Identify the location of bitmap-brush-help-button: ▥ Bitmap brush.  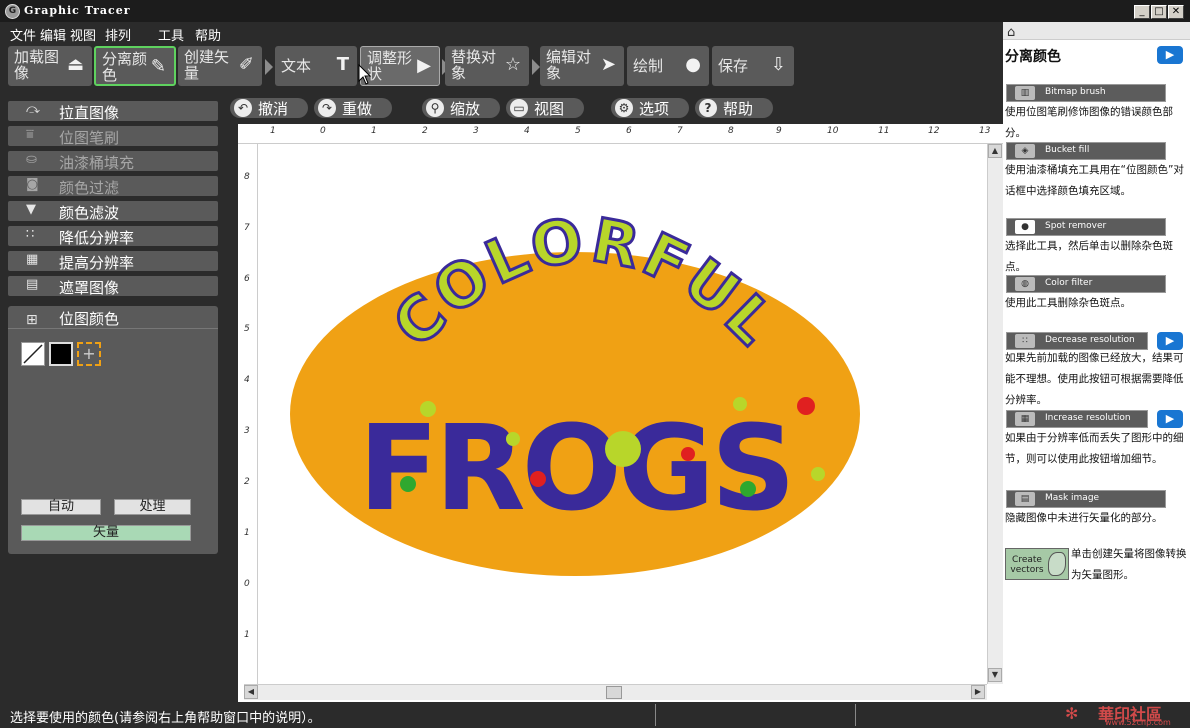
(1086, 93).